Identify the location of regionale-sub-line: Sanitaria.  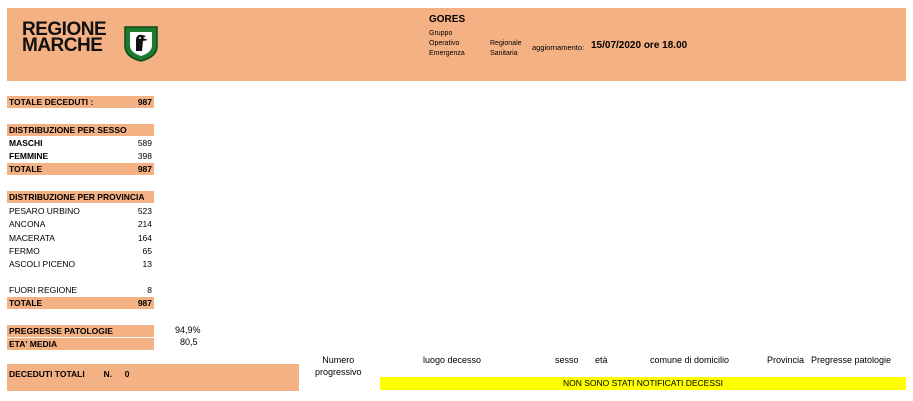
(504, 53).